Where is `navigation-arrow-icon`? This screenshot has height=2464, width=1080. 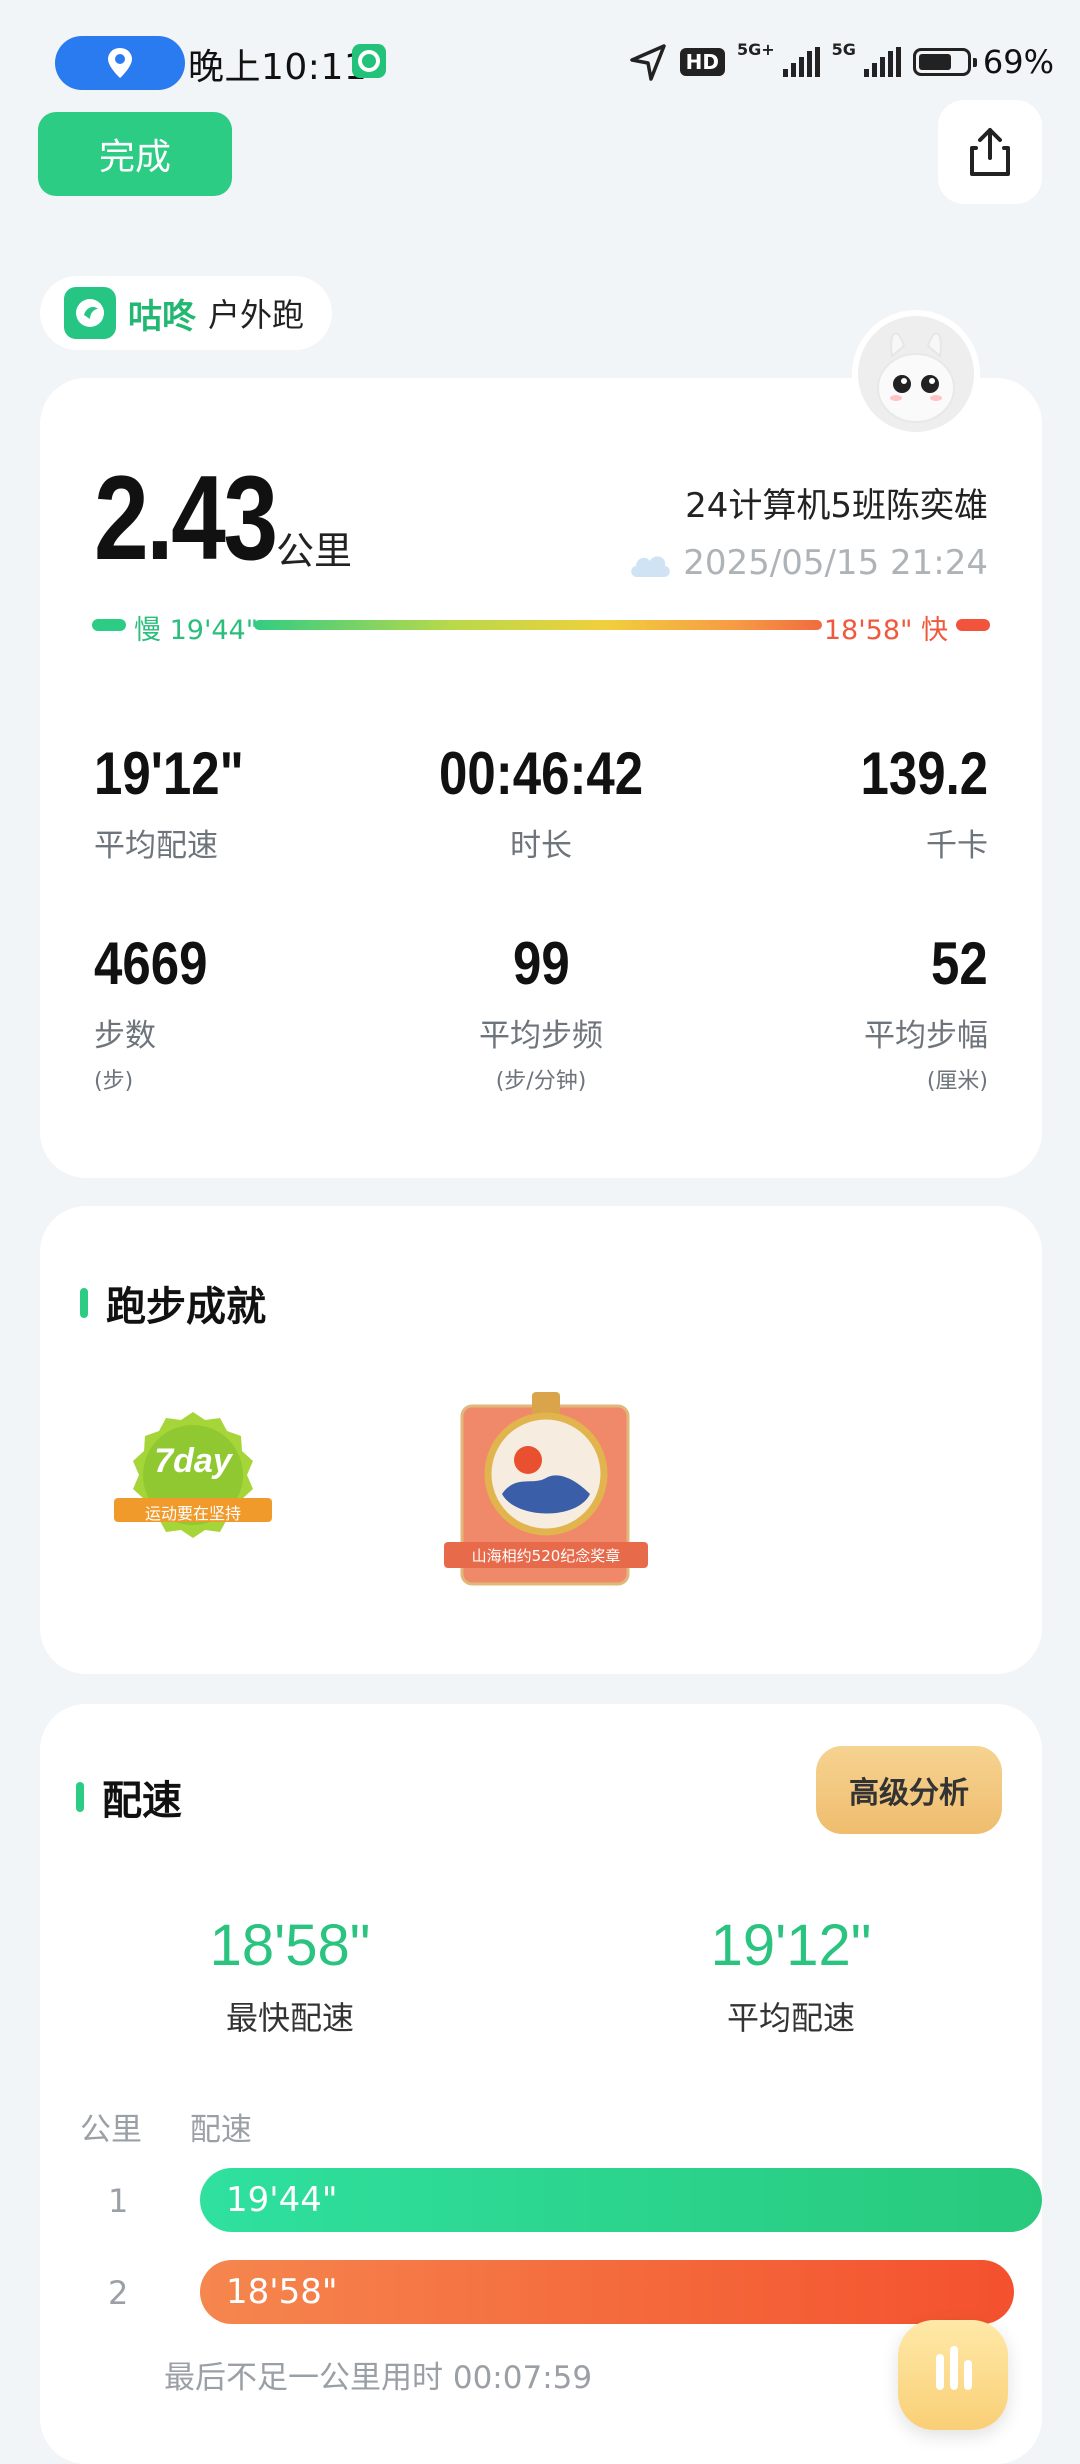 navigation-arrow-icon is located at coordinates (647, 62).